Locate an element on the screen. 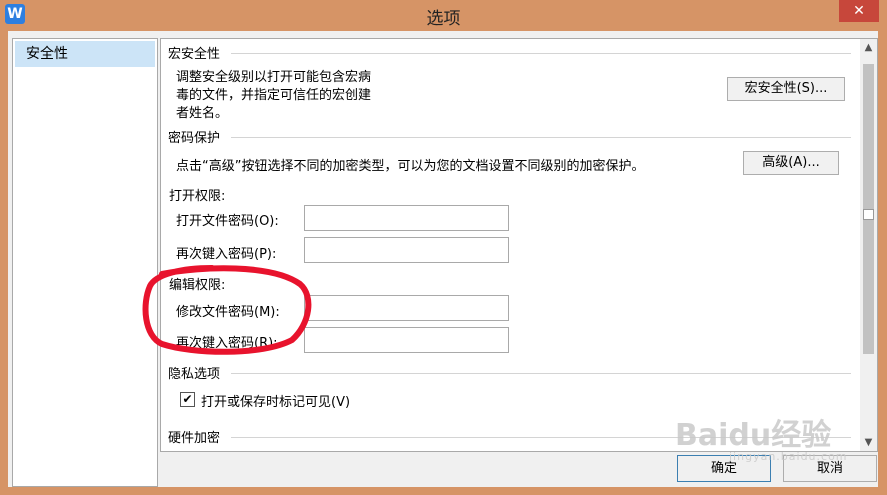 This screenshot has height=495, width=887. scroll-grip-icon is located at coordinates (868, 214).